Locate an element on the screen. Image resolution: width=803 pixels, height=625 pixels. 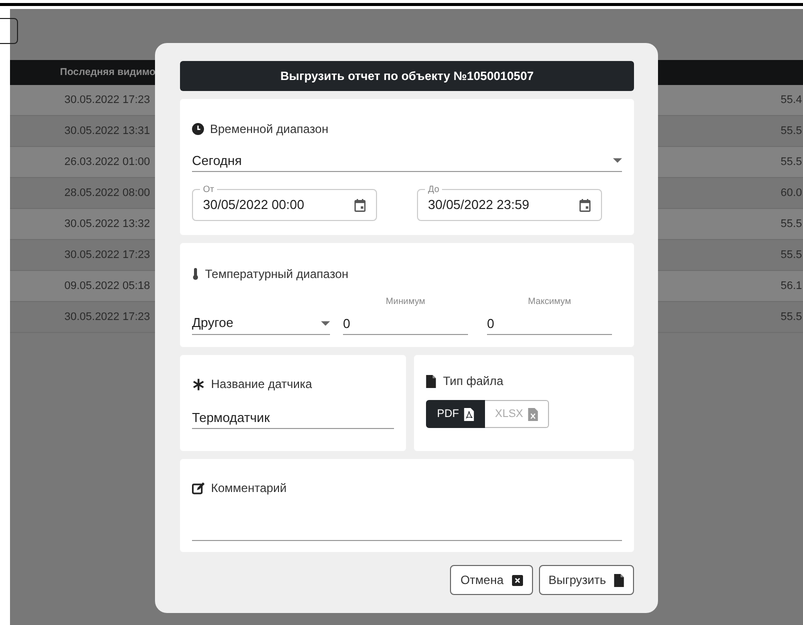
table-cell-text: 55.4 is located at coordinates (791, 100).